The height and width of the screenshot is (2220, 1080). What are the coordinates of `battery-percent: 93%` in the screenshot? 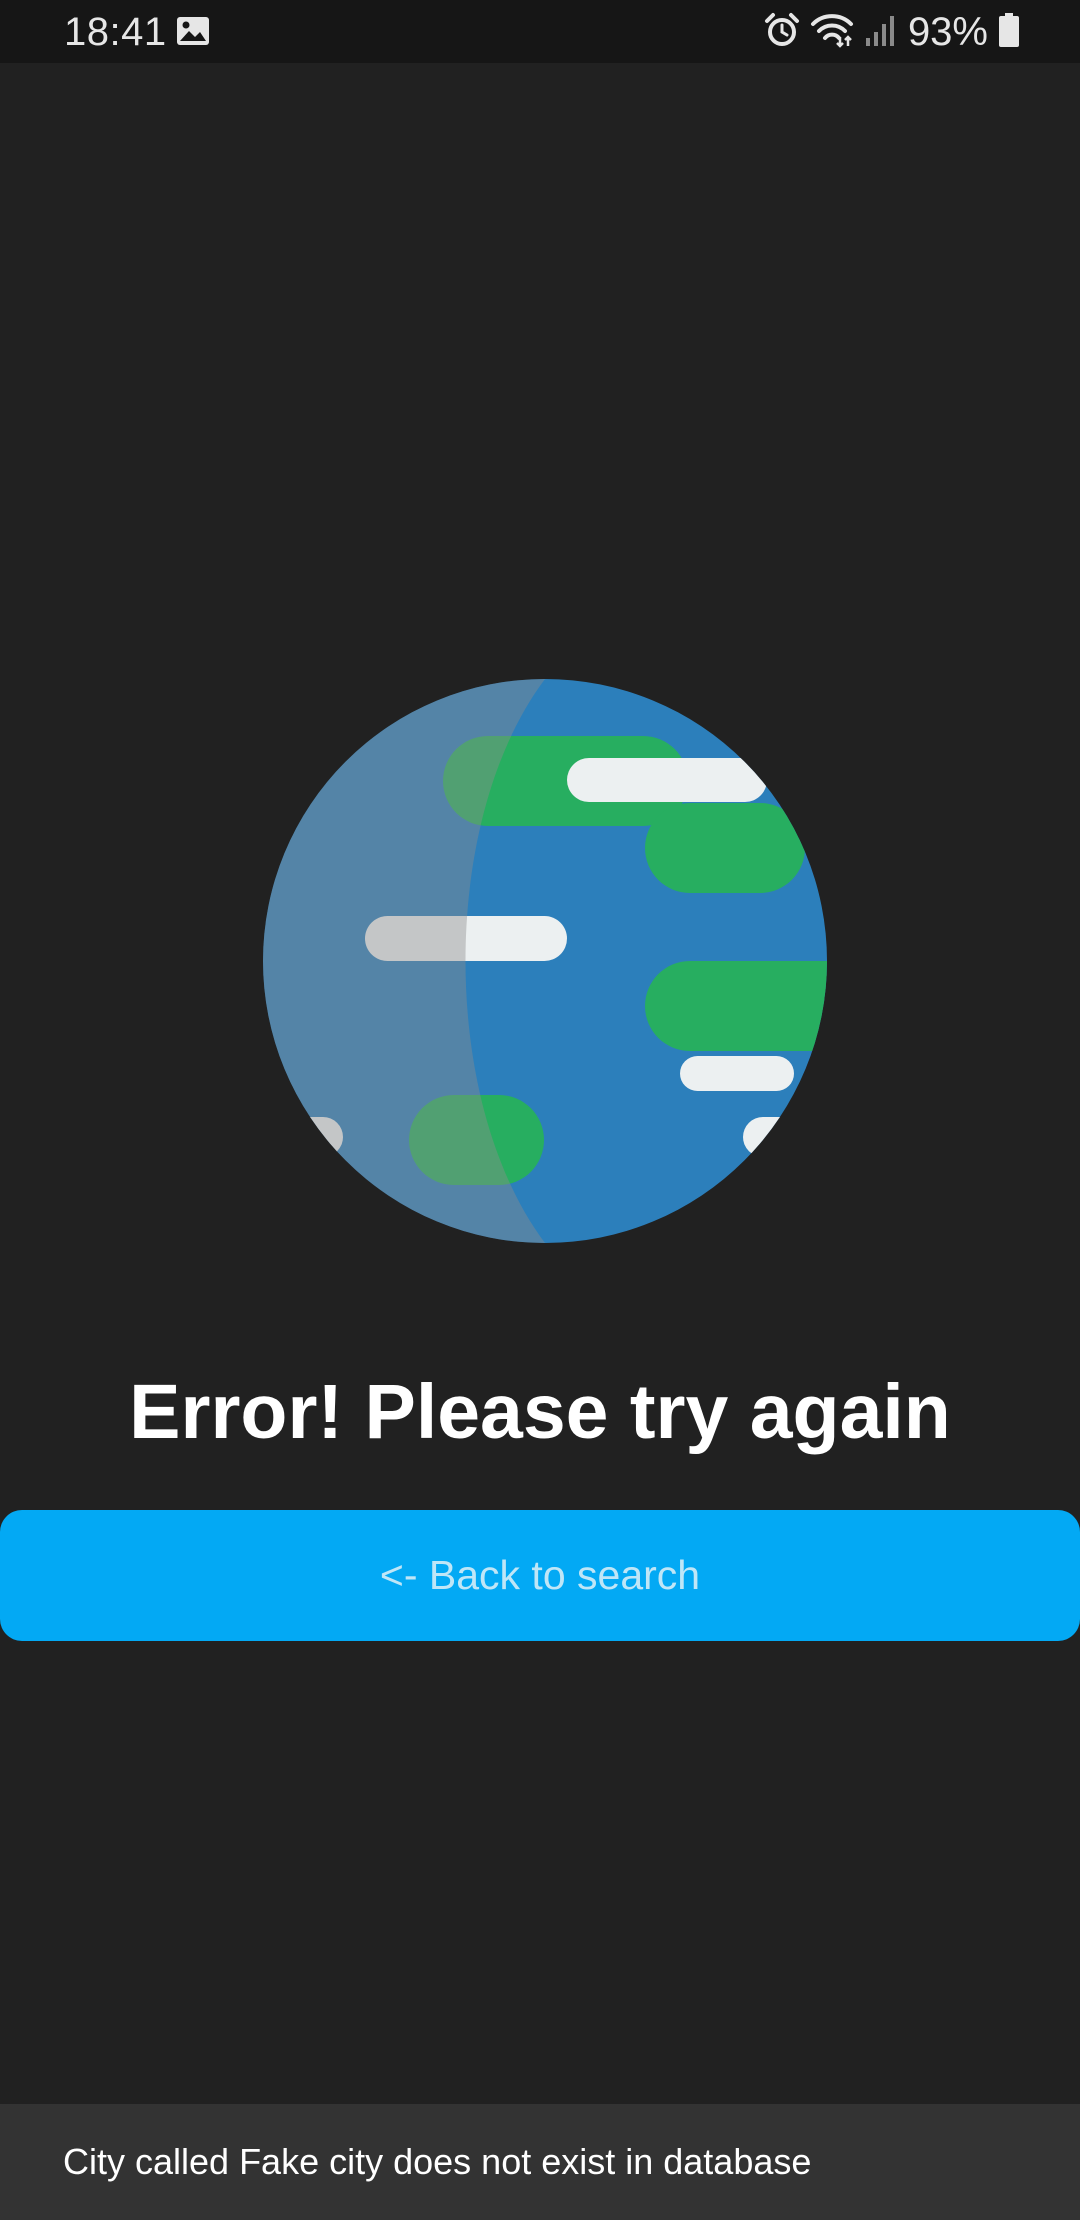 It's located at (947, 32).